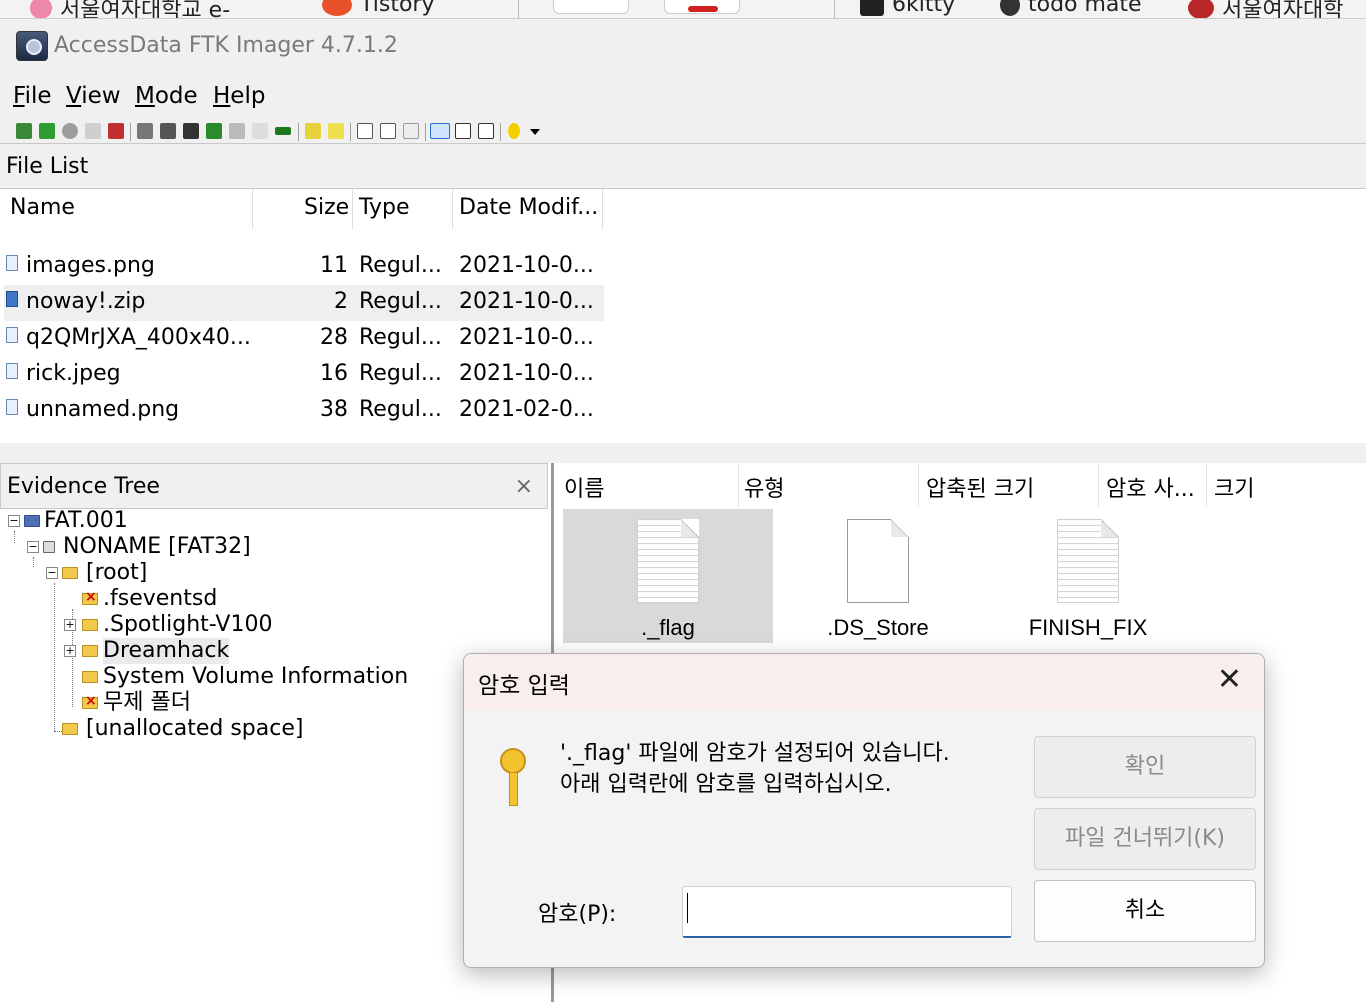 The height and width of the screenshot is (1002, 1366). I want to click on menu-mode: Mode, so click(166, 96).